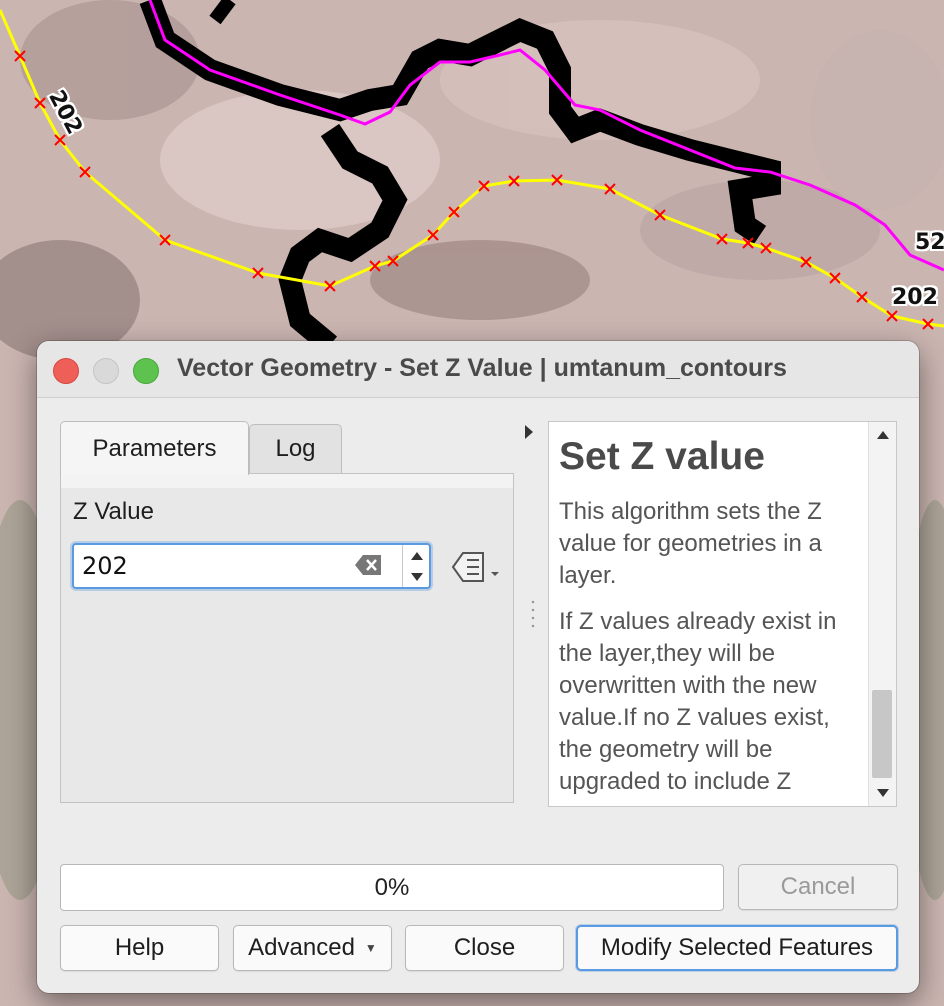  What do you see at coordinates (106, 371) in the screenshot?
I see `window-minimize-button` at bounding box center [106, 371].